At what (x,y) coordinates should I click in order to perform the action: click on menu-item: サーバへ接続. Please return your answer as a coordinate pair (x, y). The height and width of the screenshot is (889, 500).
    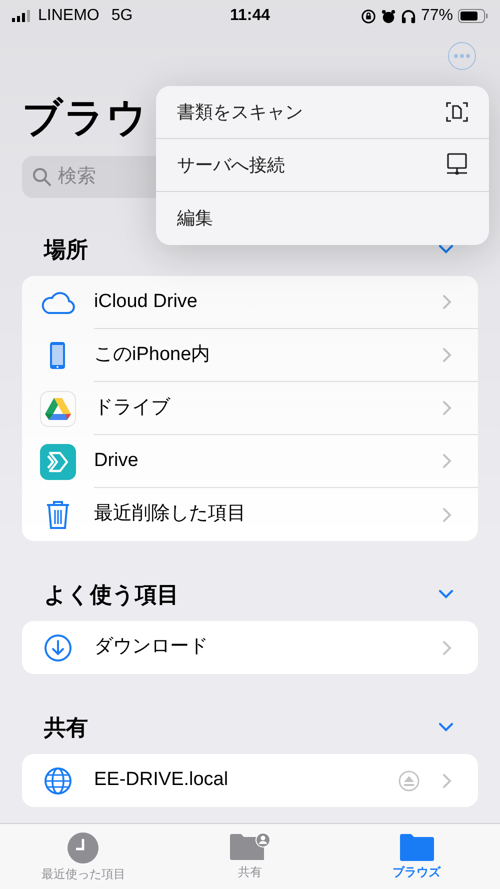
    Looking at the image, I should click on (322, 165).